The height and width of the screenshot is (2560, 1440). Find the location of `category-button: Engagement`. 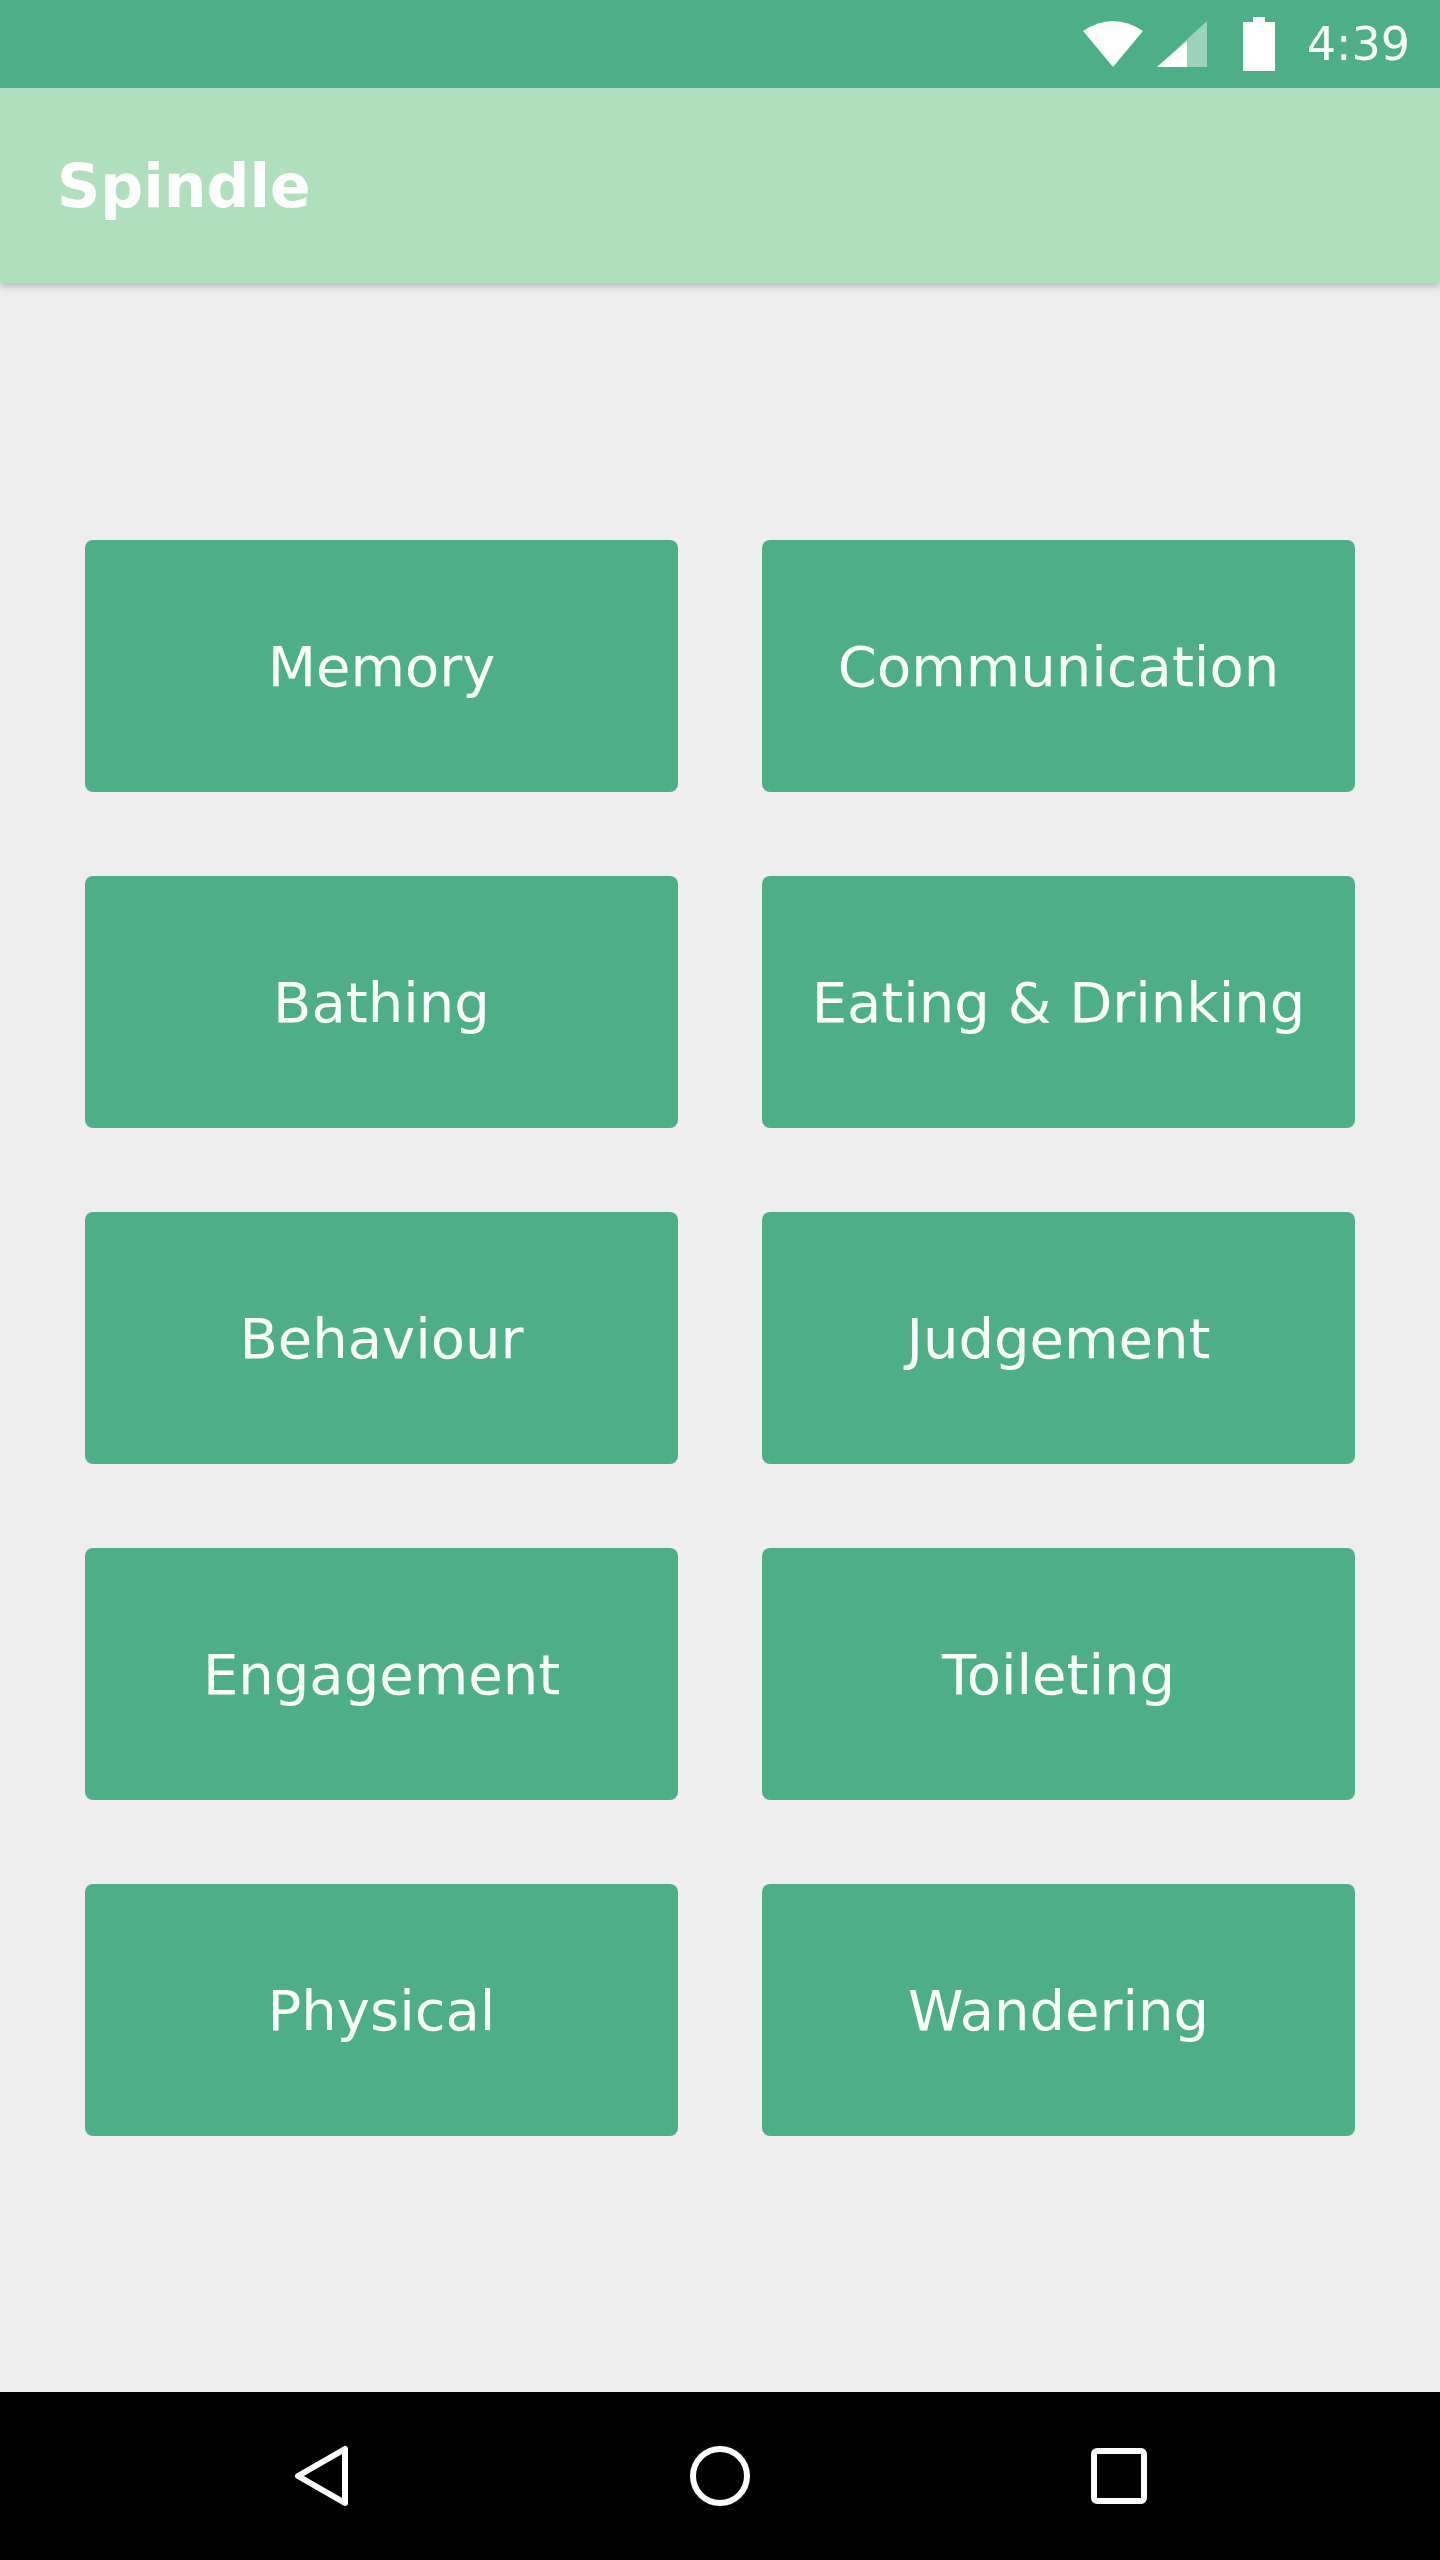

category-button: Engagement is located at coordinates (381, 1674).